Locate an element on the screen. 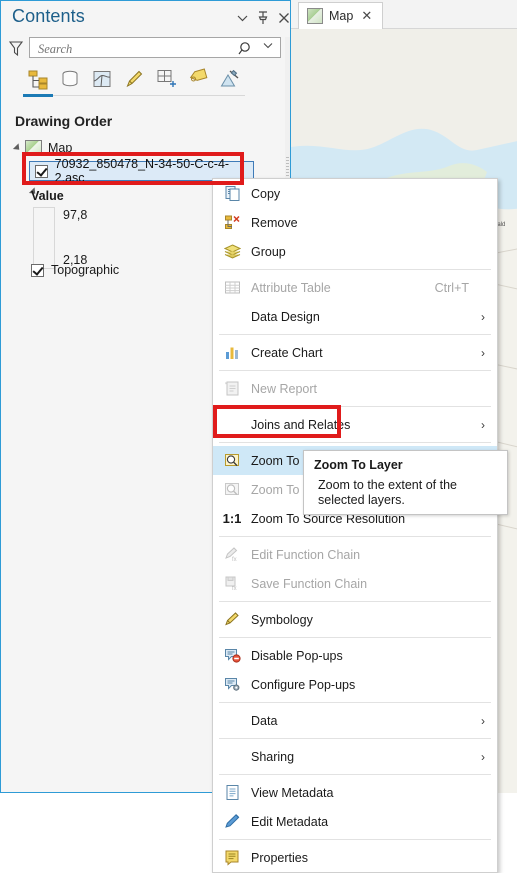  contents-pane-header: Contents is located at coordinates (145, 17).